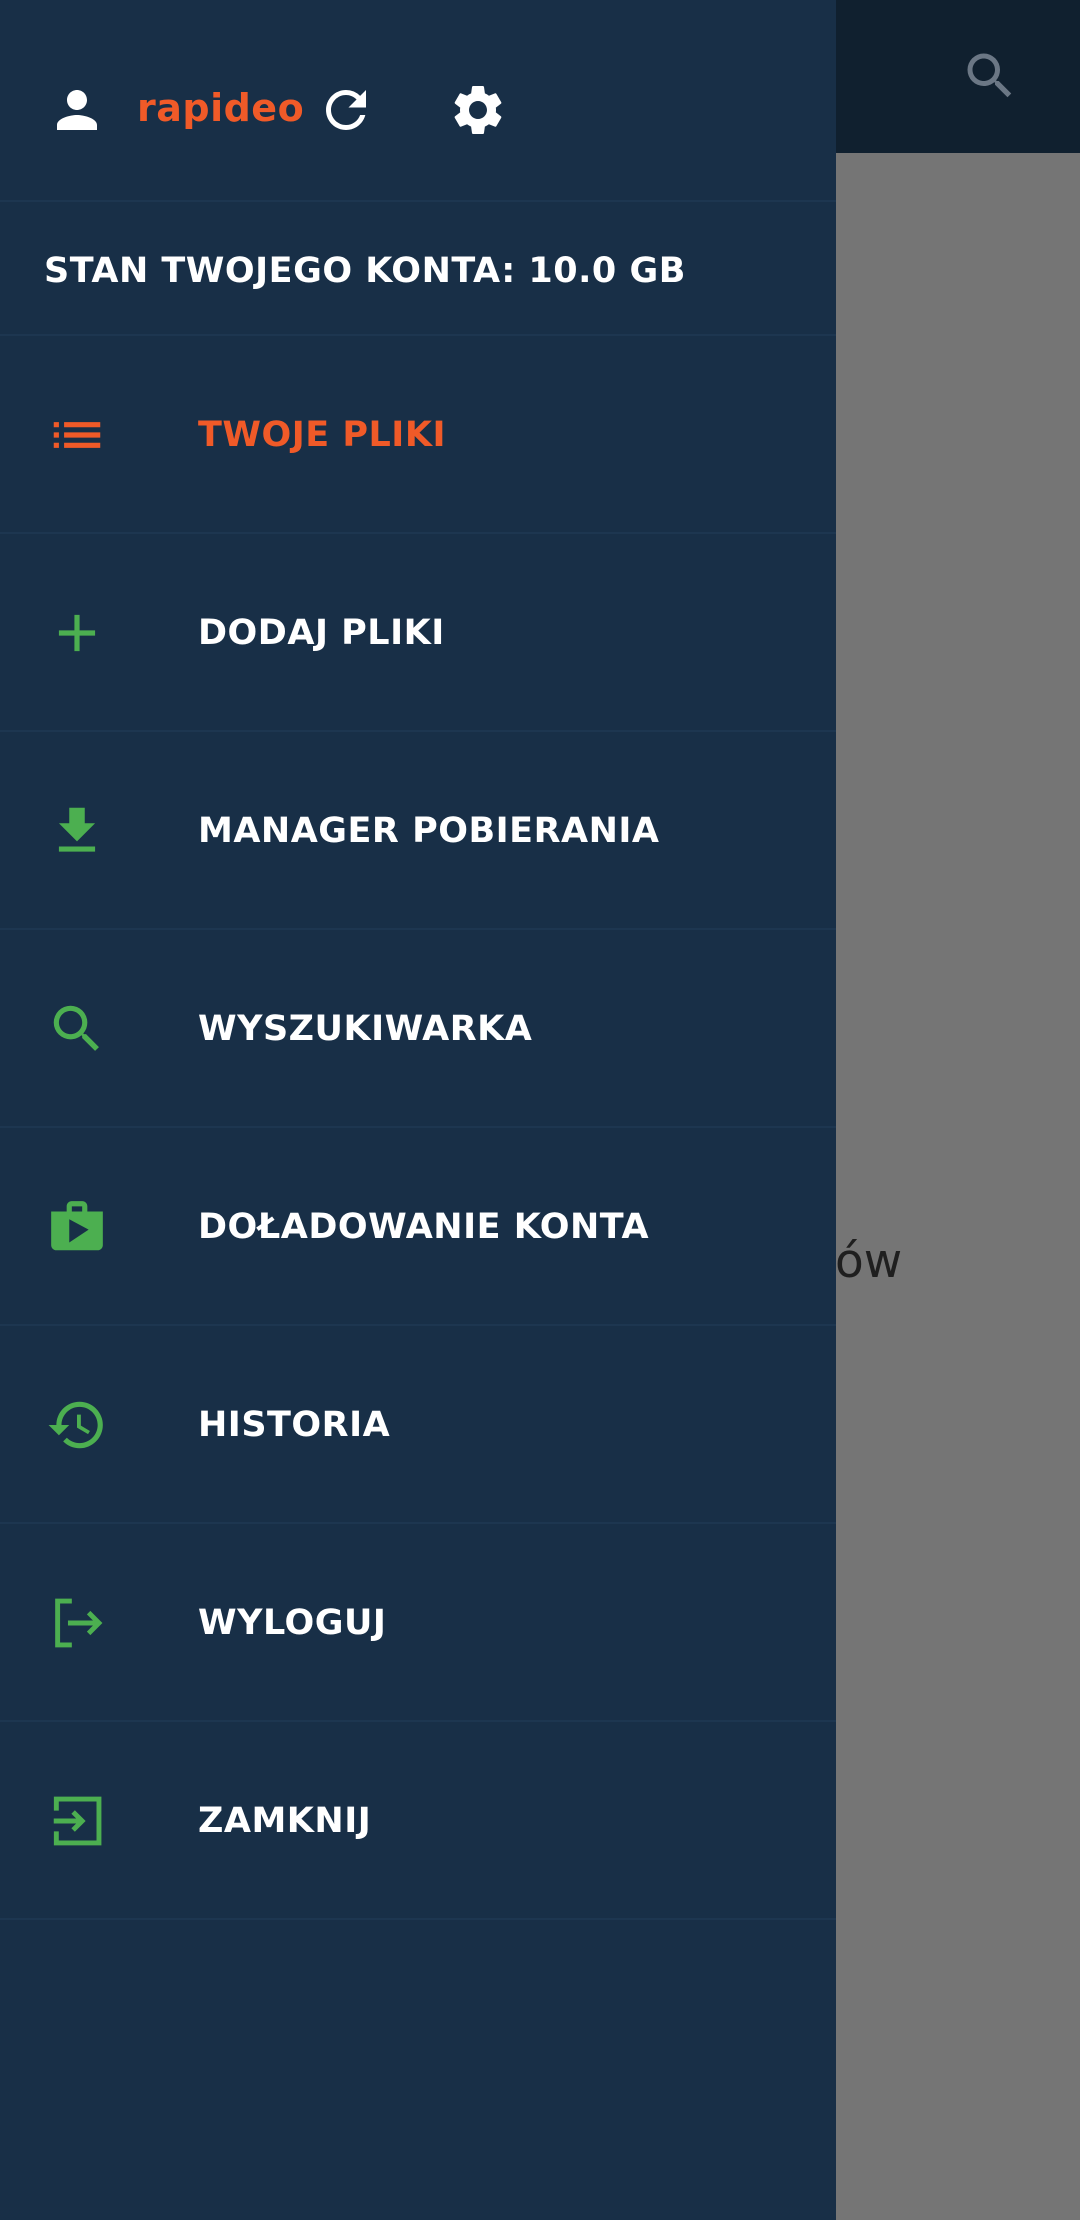 The width and height of the screenshot is (1080, 2220). Describe the element at coordinates (294, 1425) in the screenshot. I see `menu-item-label: HISTORIA` at that location.